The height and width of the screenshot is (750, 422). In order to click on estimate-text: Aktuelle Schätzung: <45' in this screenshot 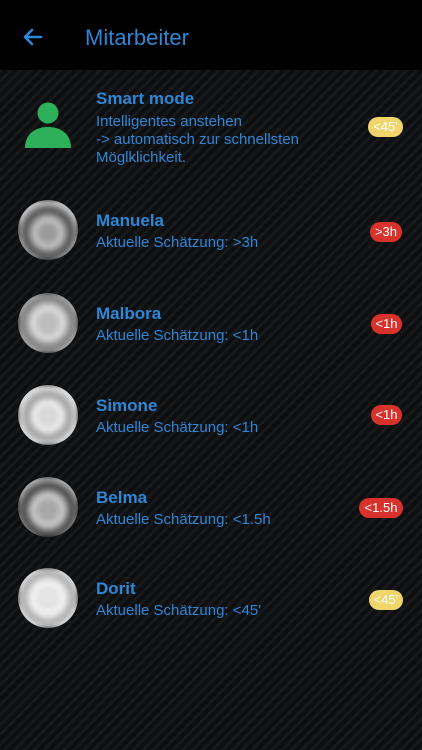, I will do `click(178, 610)`.